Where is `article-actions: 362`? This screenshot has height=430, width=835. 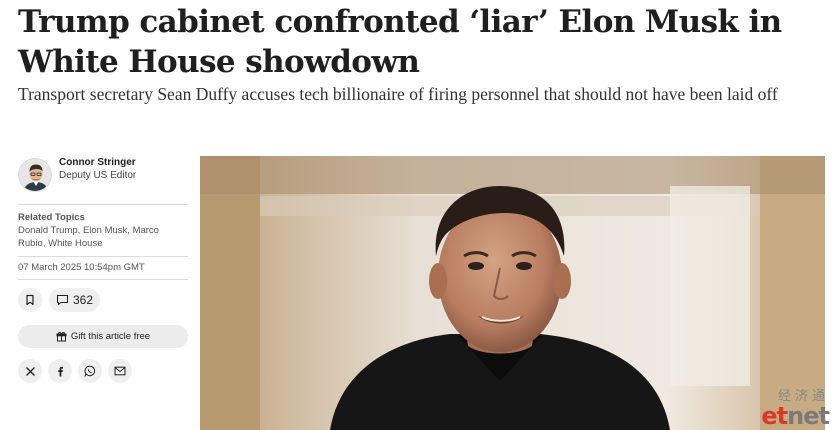
article-actions: 362 is located at coordinates (103, 300).